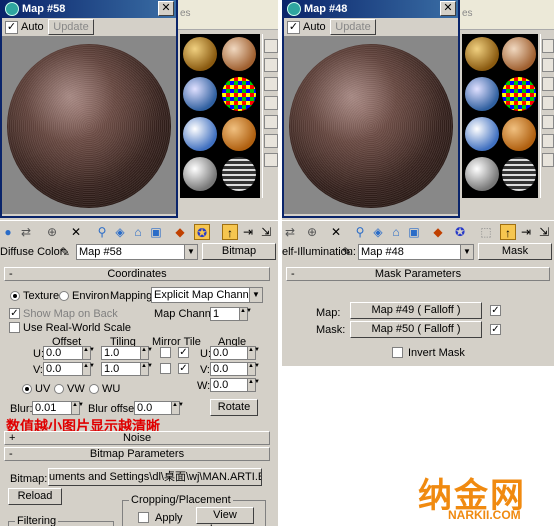 The width and height of the screenshot is (554, 526). What do you see at coordinates (248, 232) in the screenshot?
I see `go-forward-sibling-icon: ⇥` at bounding box center [248, 232].